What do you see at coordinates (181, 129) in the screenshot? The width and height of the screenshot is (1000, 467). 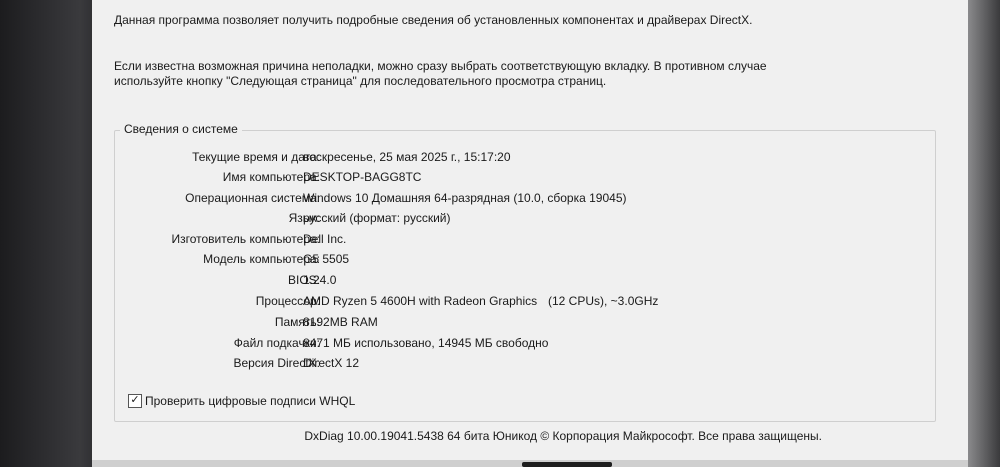 I see `system-info-title: Сведения о системе` at bounding box center [181, 129].